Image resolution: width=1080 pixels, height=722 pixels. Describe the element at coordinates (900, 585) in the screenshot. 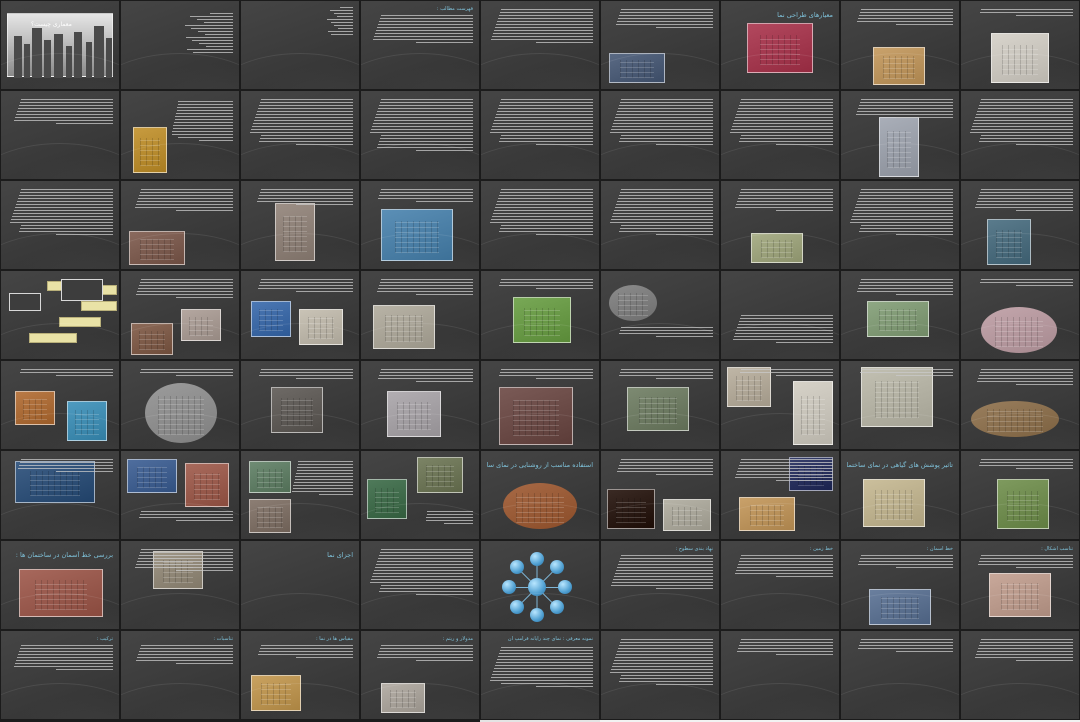

I see `slide-thumbnail: خط آسمان :` at that location.